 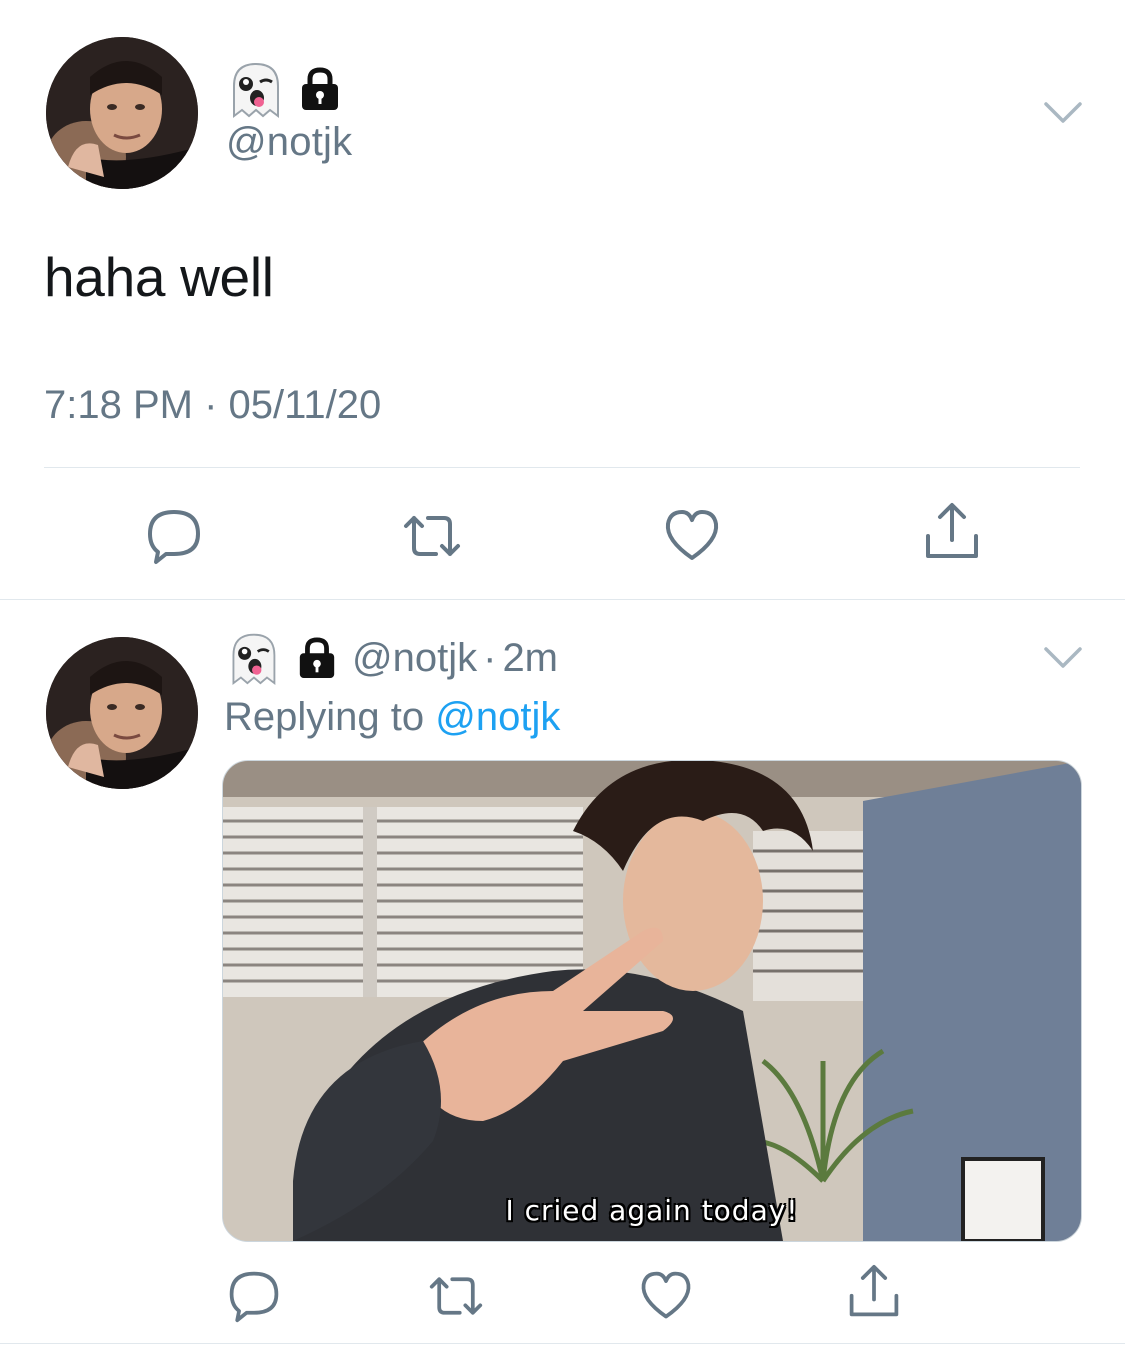 What do you see at coordinates (562, 467) in the screenshot?
I see `divider` at bounding box center [562, 467].